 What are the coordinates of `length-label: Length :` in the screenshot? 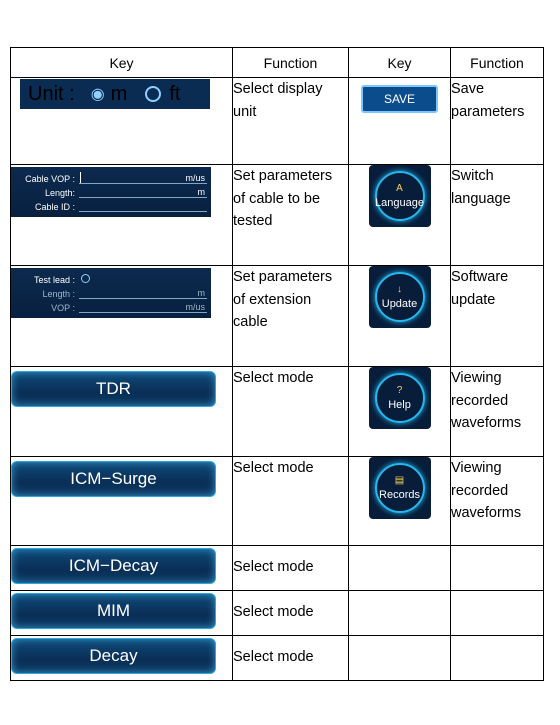 It's located at (58, 294).